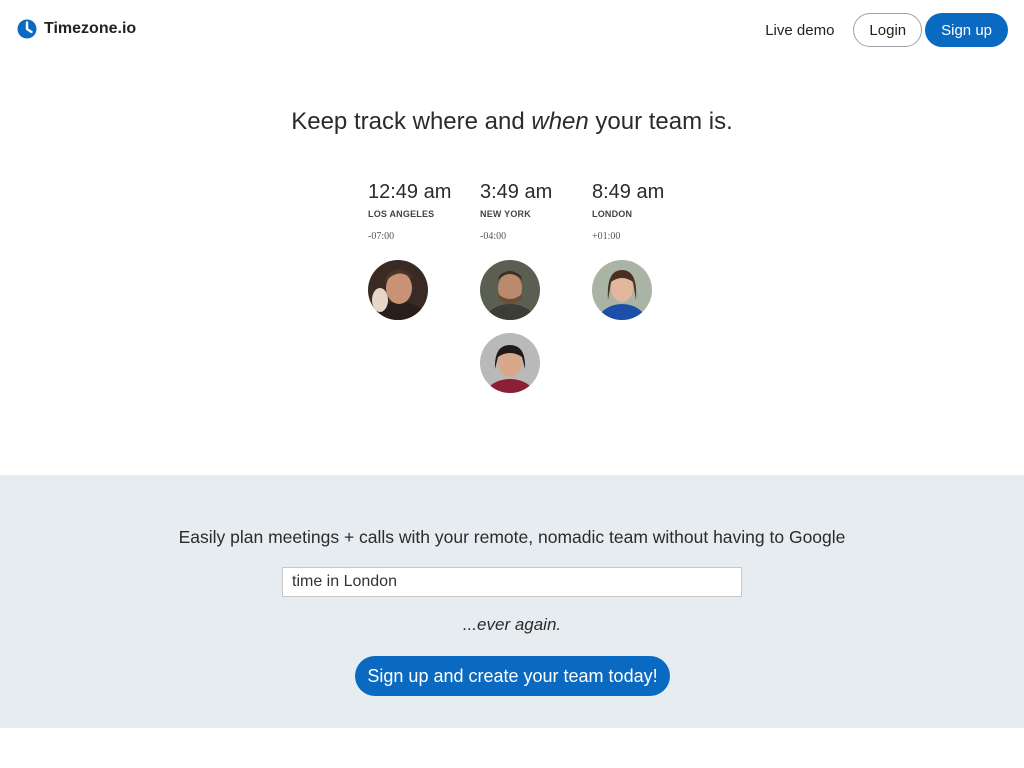 The width and height of the screenshot is (1024, 768). I want to click on login-button: Login, so click(888, 30).